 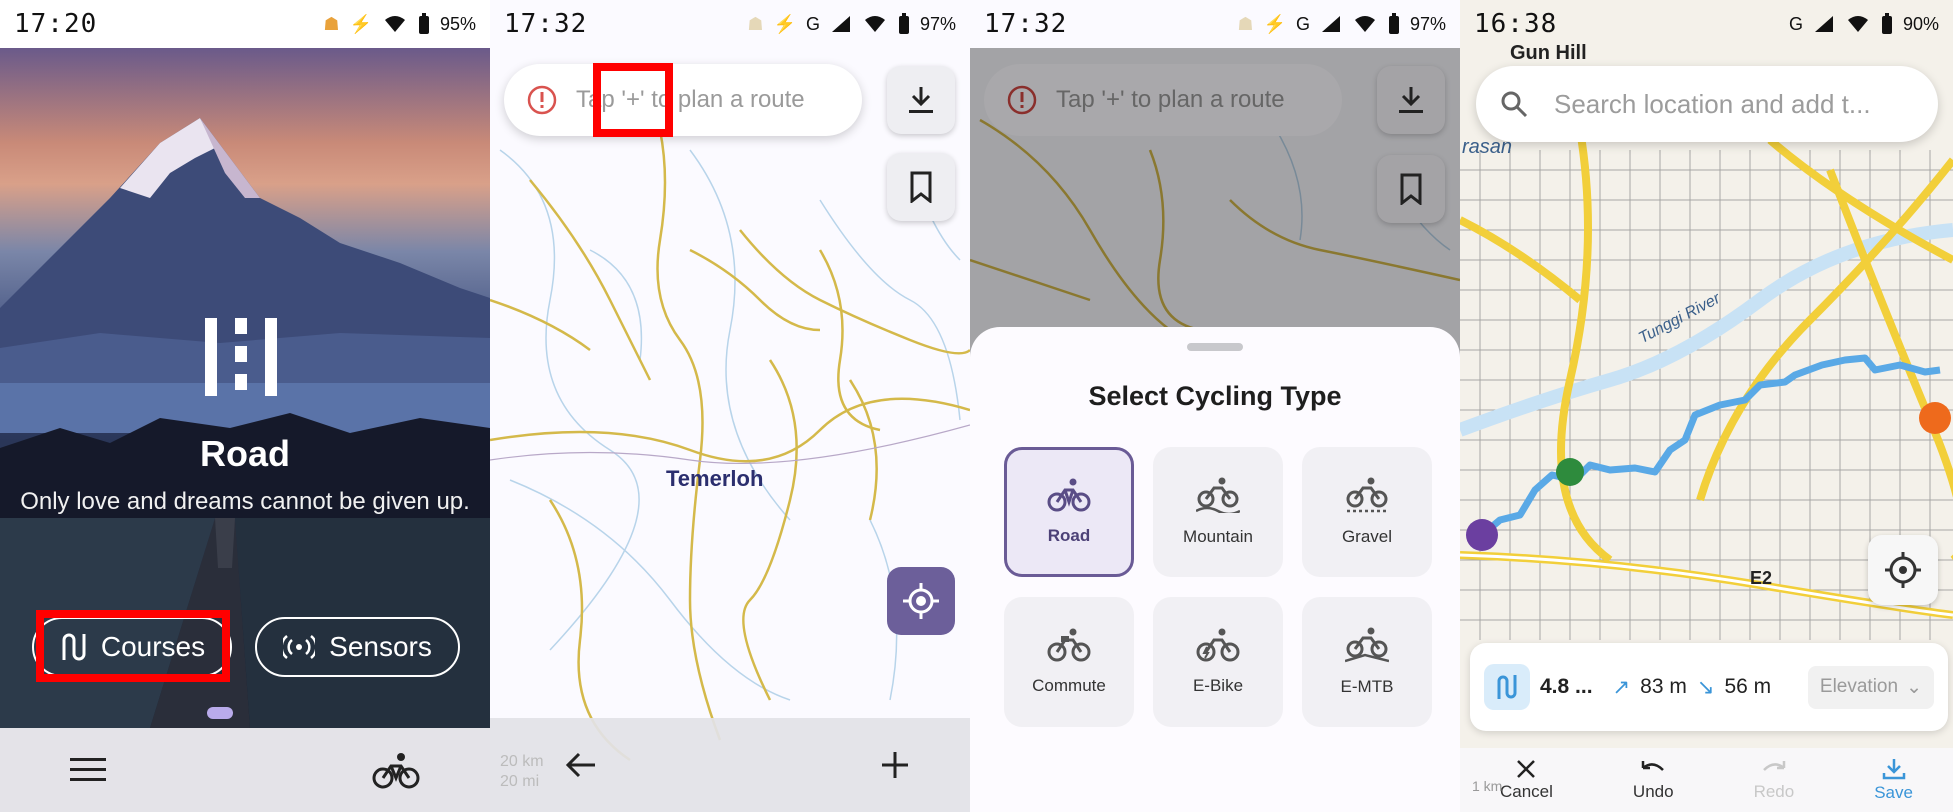 What do you see at coordinates (522, 772) in the screenshot?
I see `map-scale: 20 km 20 mi` at bounding box center [522, 772].